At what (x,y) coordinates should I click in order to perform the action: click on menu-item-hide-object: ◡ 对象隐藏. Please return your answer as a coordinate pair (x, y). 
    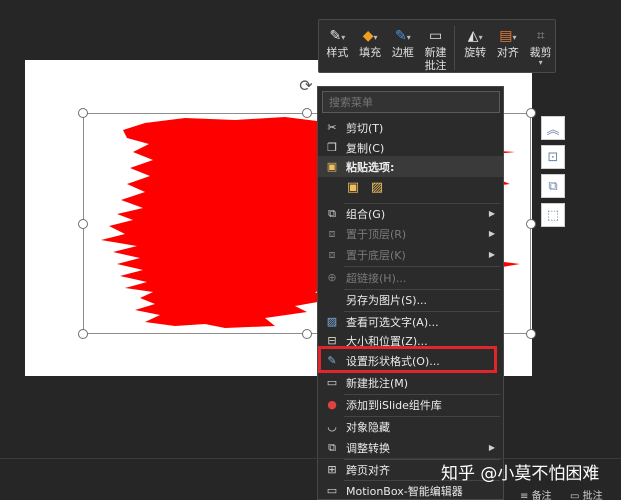
    Looking at the image, I should click on (410, 426).